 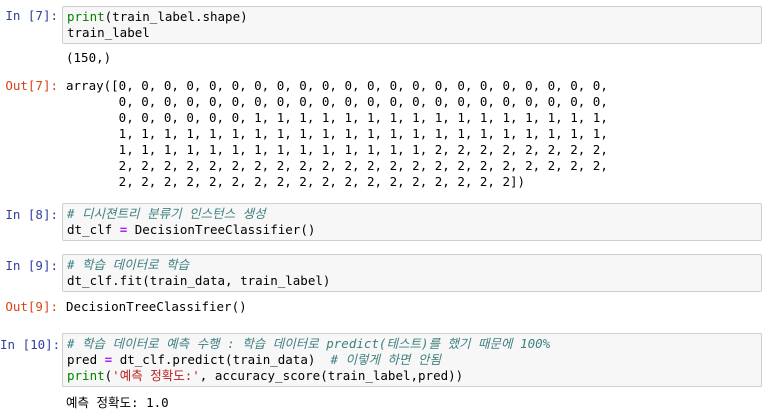 I want to click on stream-output-10: 예측 정확도: 1.0, so click(x=117, y=402).